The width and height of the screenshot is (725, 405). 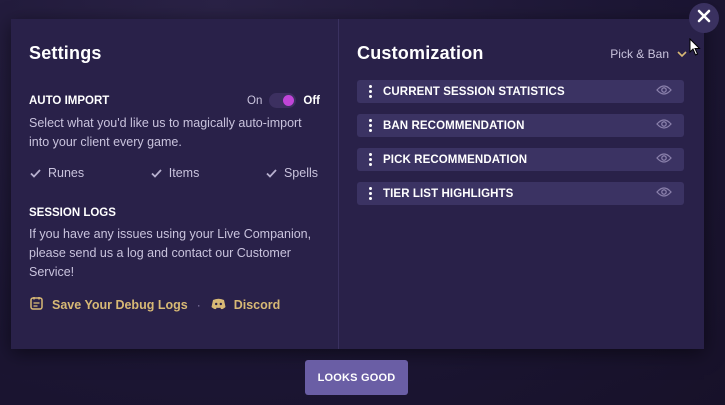 I want to click on save-debug-logs-link: Save Your Debug Logs, so click(x=108, y=305).